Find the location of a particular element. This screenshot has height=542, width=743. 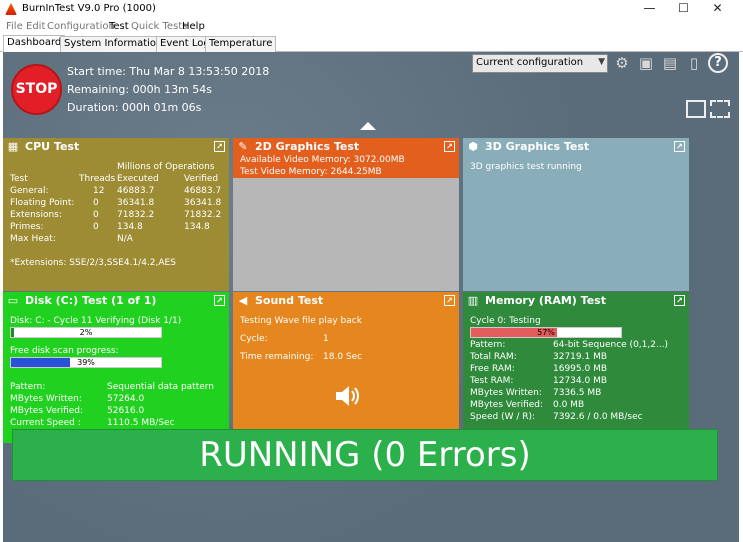

print-icon: ▤ is located at coordinates (670, 63).